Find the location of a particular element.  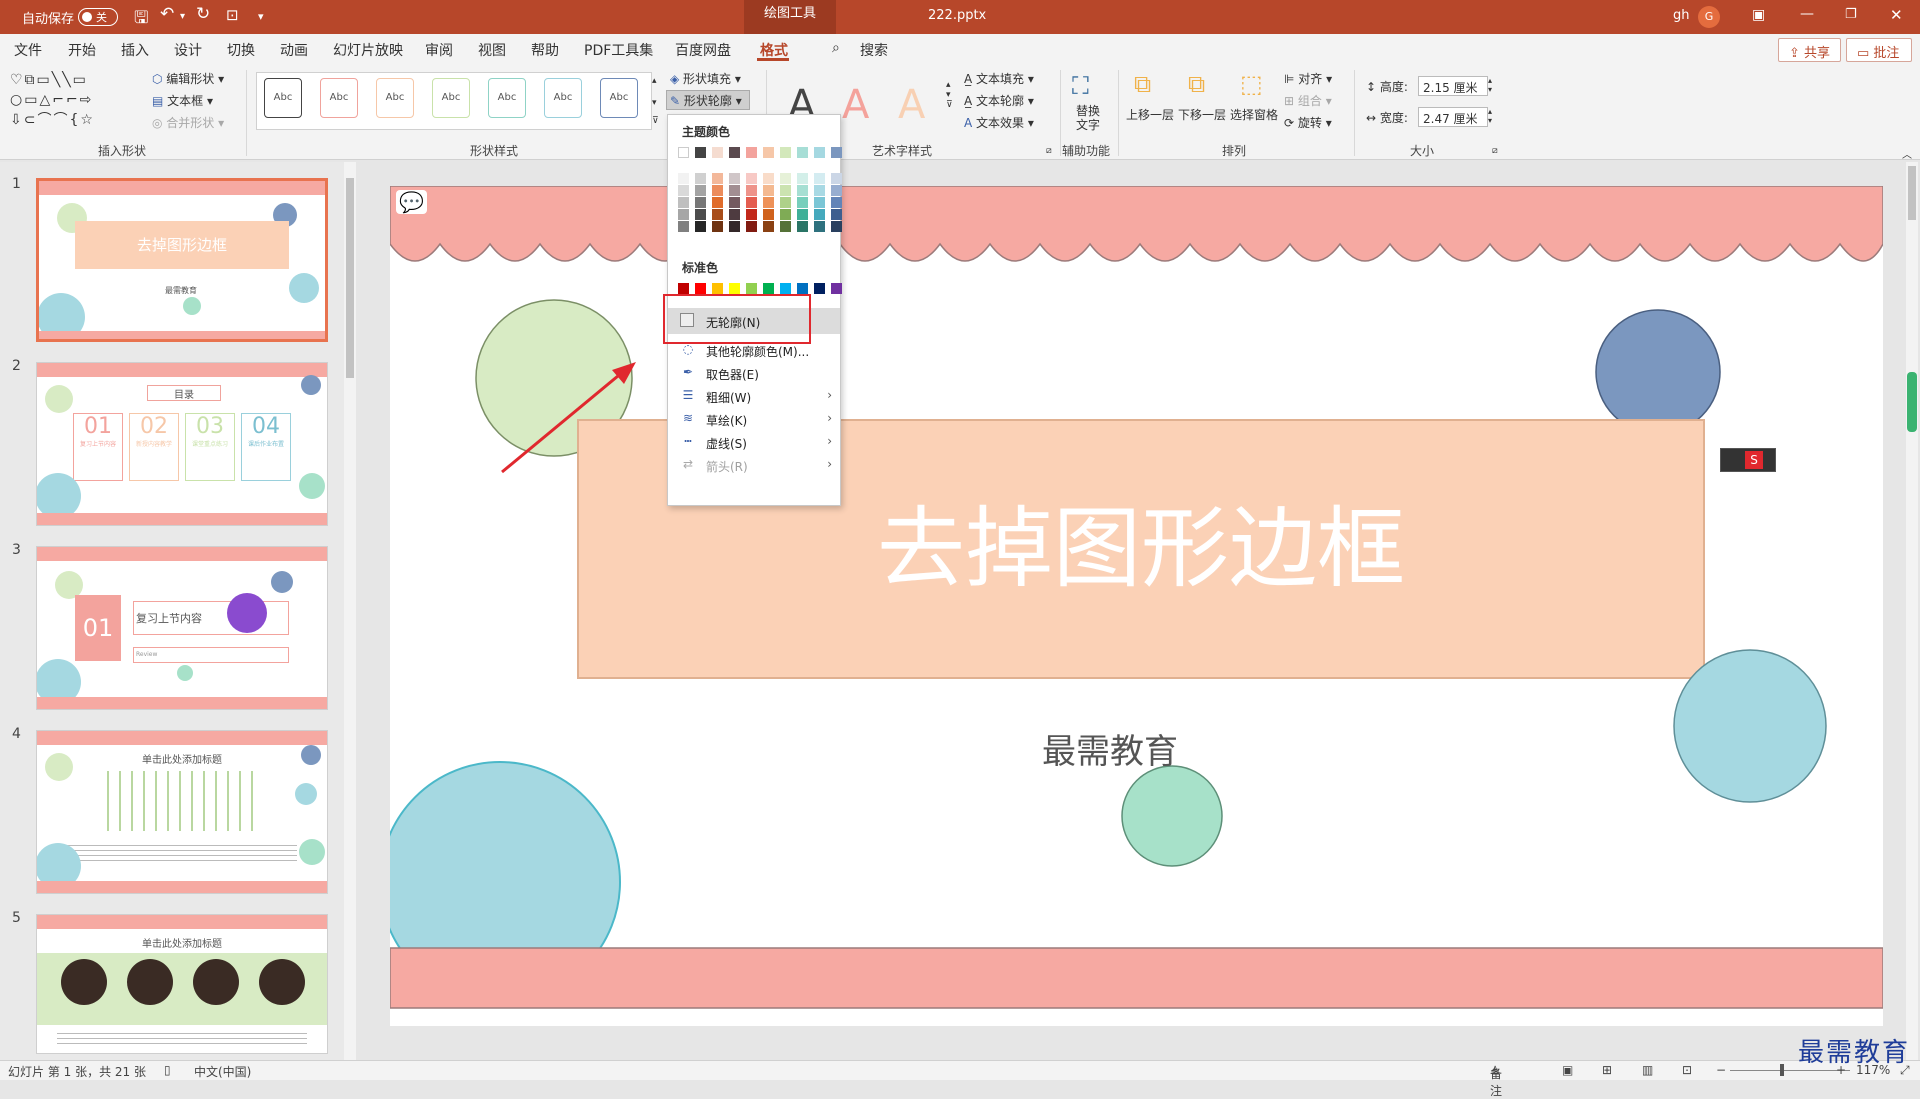

slide-thumbnail-1: 去掉图形边框 最需教育 is located at coordinates (182, 260).